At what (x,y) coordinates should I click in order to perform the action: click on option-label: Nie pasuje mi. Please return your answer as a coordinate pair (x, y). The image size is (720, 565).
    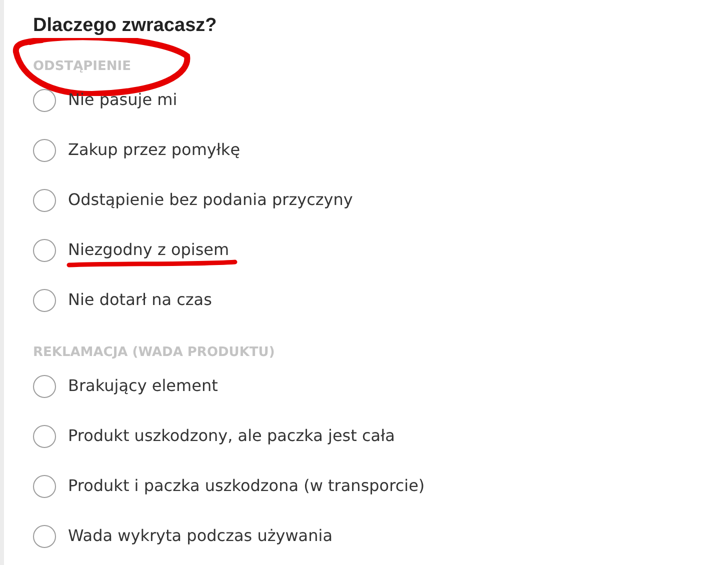
    Looking at the image, I should click on (123, 99).